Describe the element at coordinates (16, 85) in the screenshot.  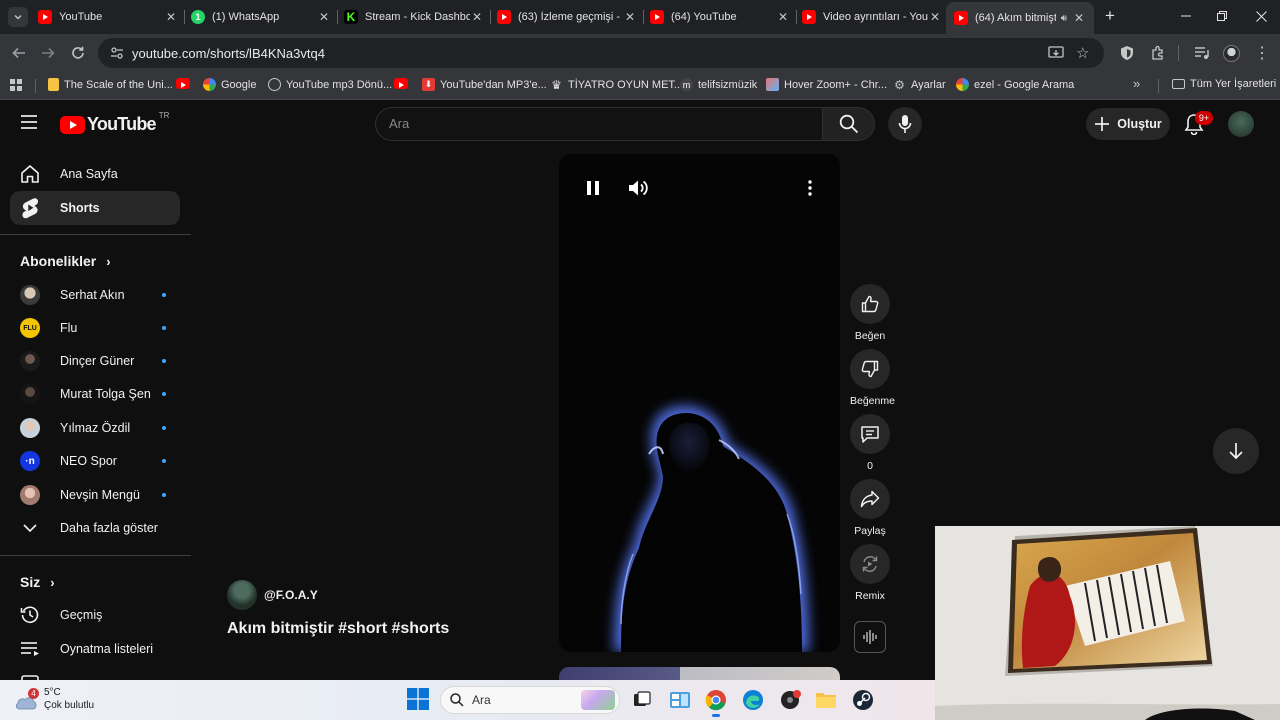
I see `apps-grid-icon` at that location.